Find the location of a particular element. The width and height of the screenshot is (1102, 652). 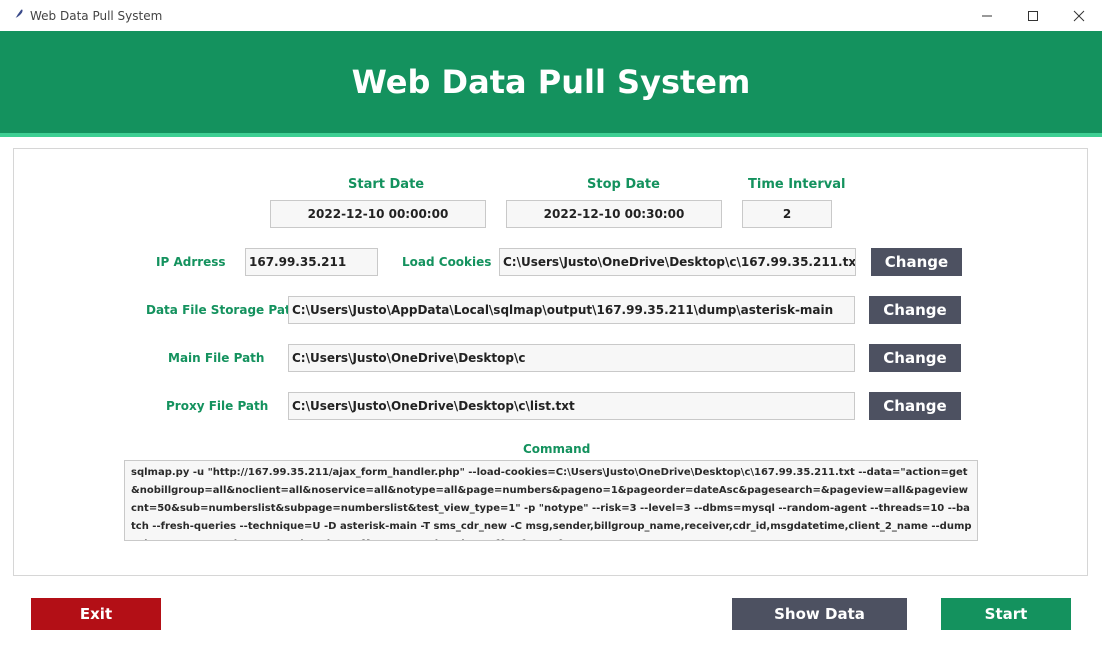

maximize-button is located at coordinates (1033, 15).